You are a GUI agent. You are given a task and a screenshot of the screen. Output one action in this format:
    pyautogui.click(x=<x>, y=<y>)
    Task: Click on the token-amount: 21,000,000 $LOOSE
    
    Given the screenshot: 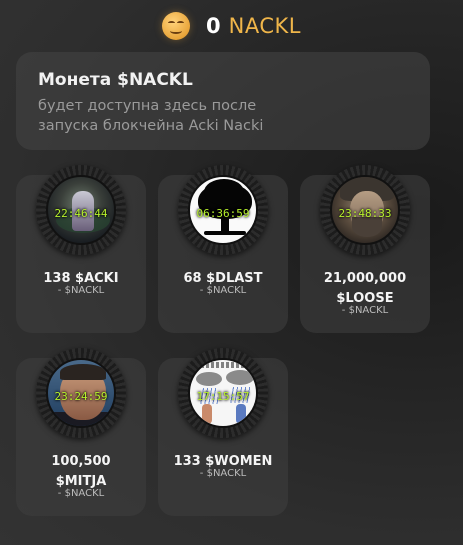 What is the action you would take?
    pyautogui.click(x=365, y=289)
    